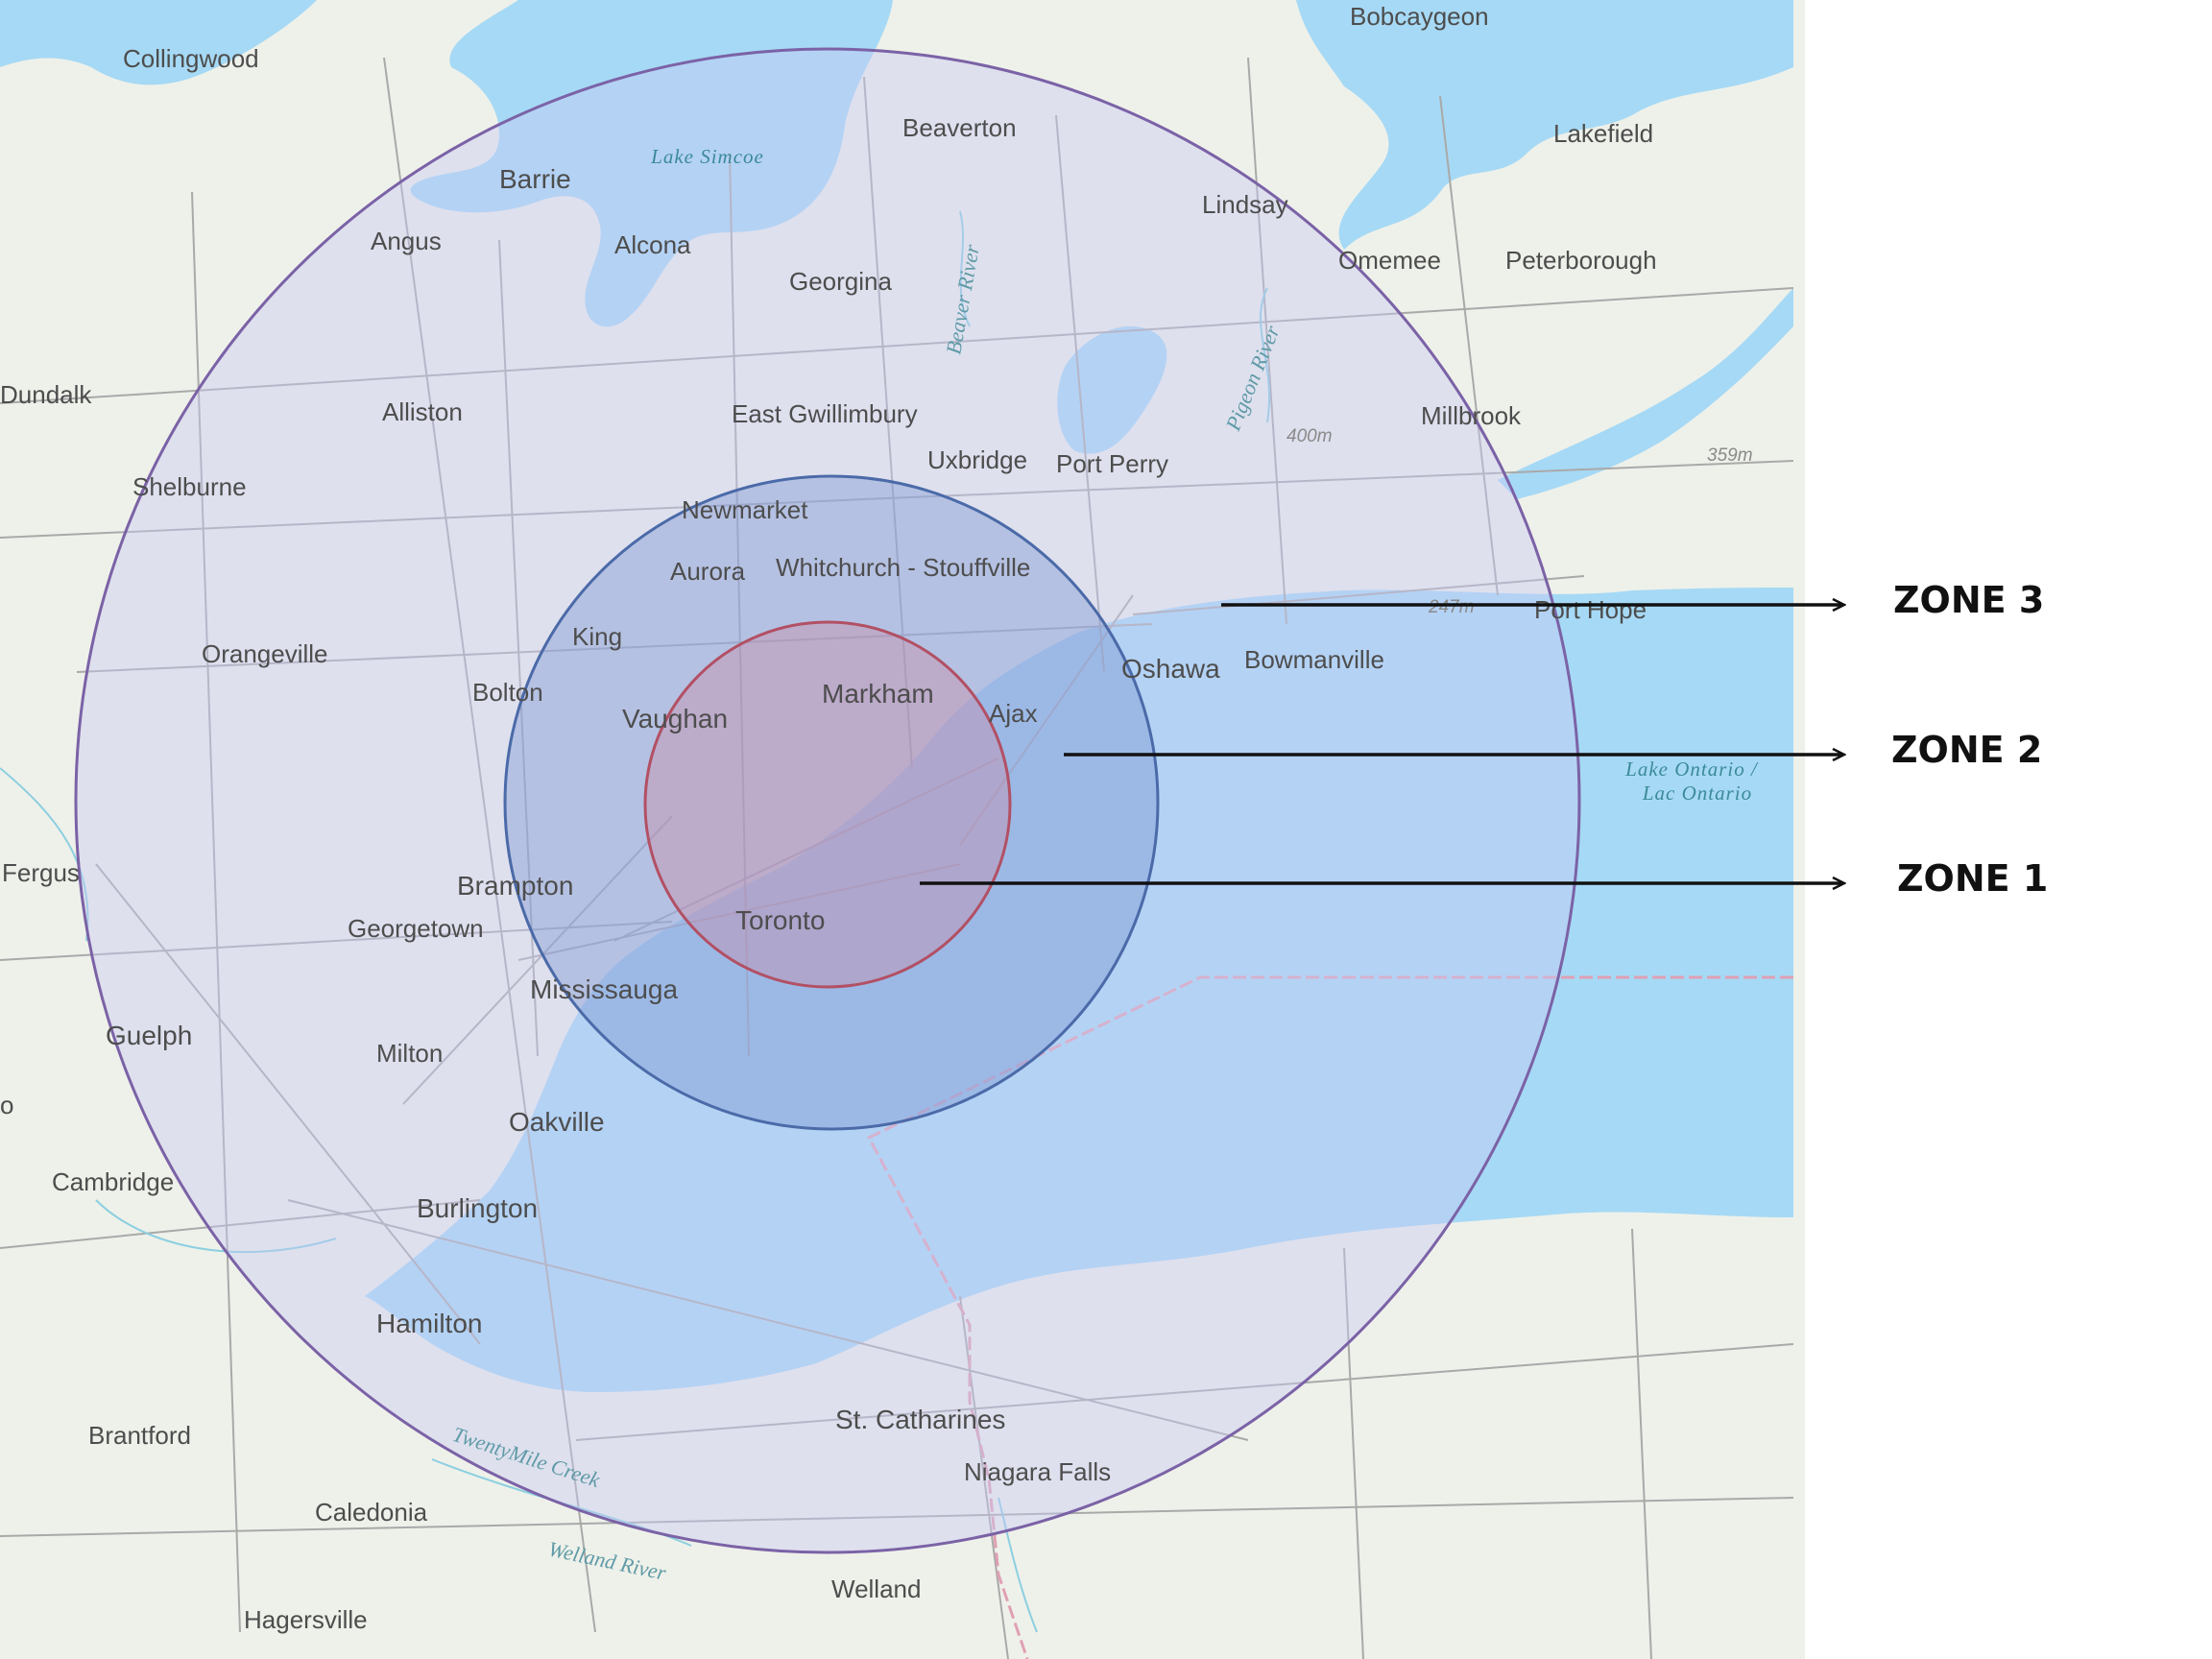 This screenshot has width=2212, height=1659. Describe the element at coordinates (422, 411) in the screenshot. I see `place-label: Alliston` at that location.